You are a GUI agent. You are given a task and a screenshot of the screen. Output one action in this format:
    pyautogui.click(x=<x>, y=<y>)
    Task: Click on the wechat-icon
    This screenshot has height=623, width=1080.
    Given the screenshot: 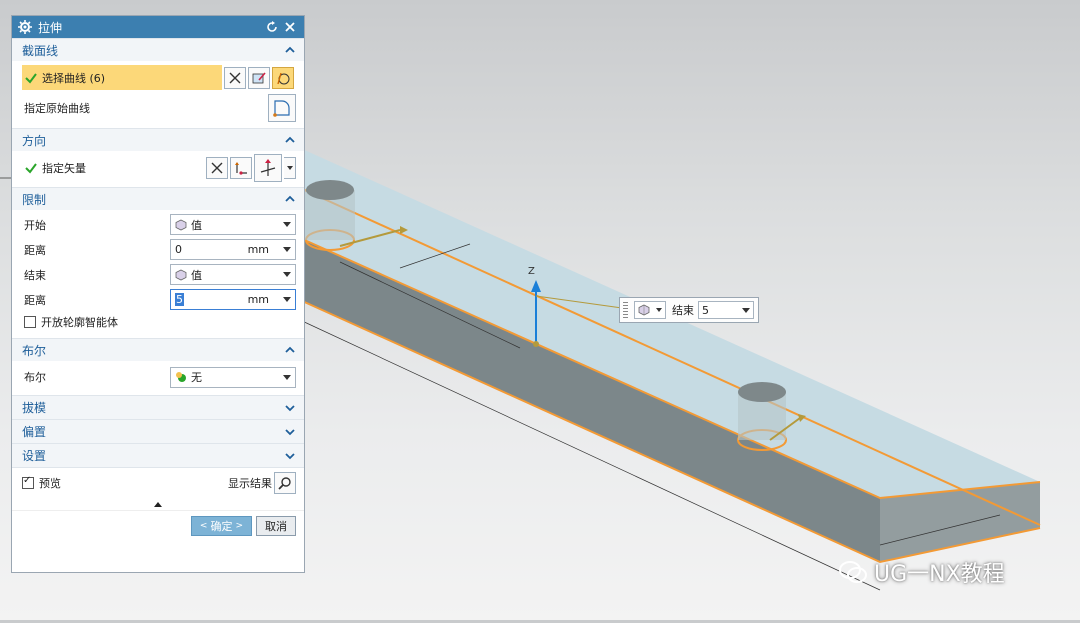 What is the action you would take?
    pyautogui.click(x=853, y=572)
    